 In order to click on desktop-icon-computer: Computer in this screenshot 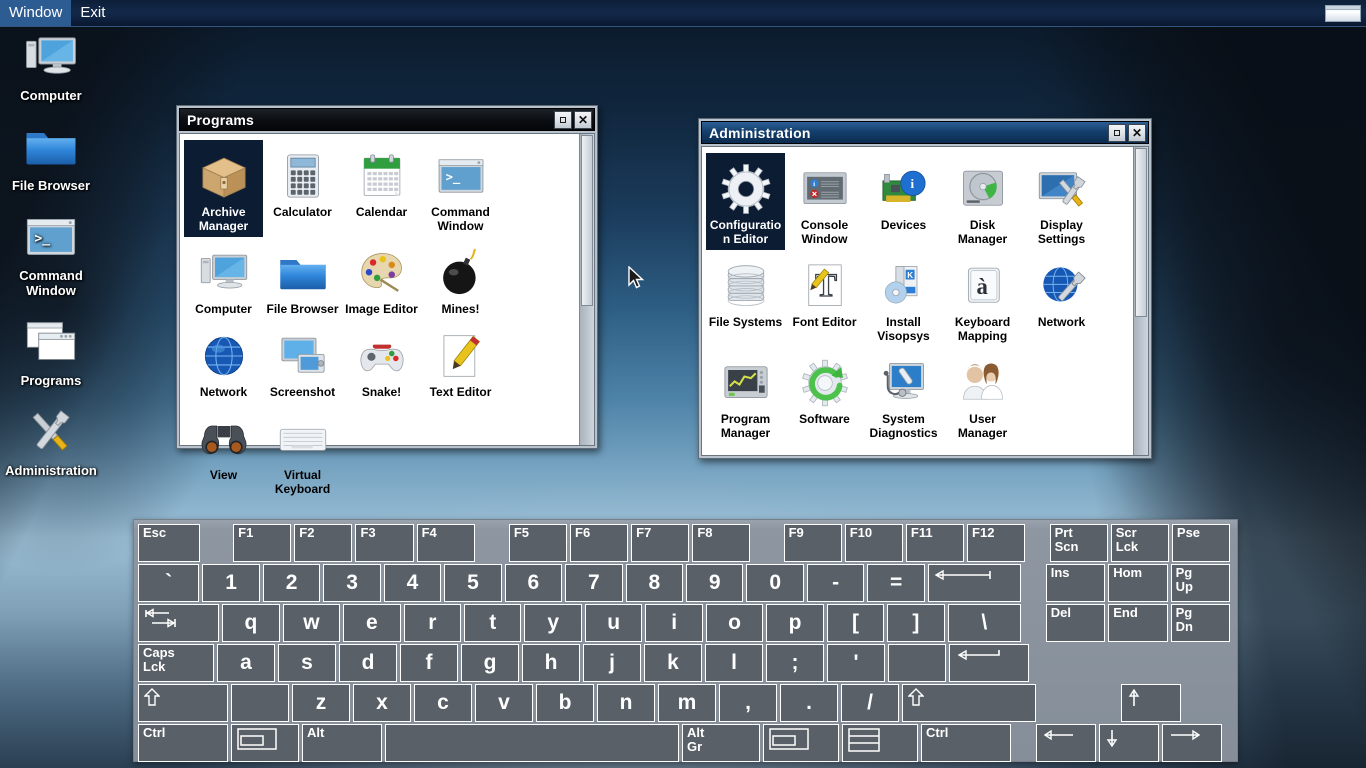, I will do `click(51, 65)`.